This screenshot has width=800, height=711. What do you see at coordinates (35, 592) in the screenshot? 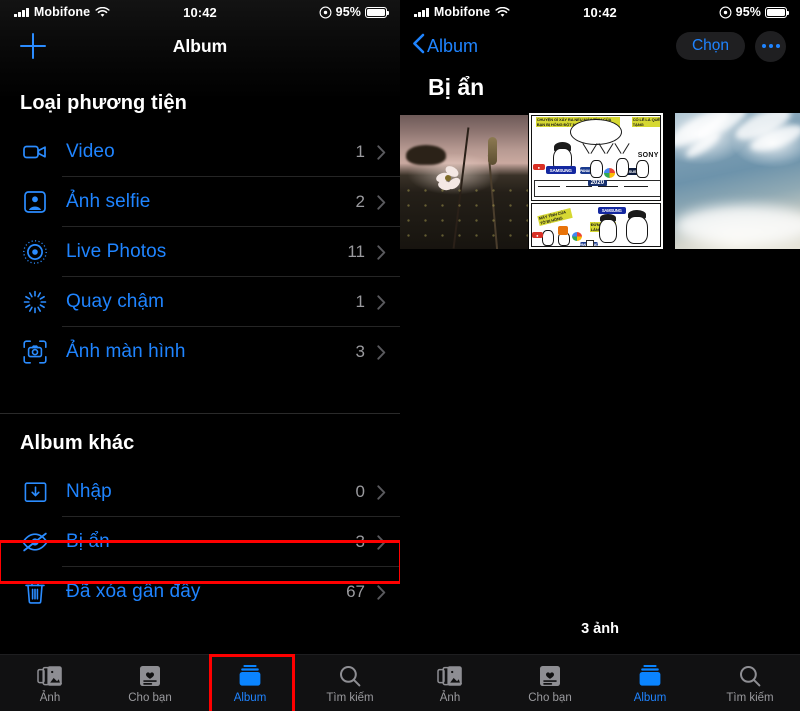
I see `trash-icon` at bounding box center [35, 592].